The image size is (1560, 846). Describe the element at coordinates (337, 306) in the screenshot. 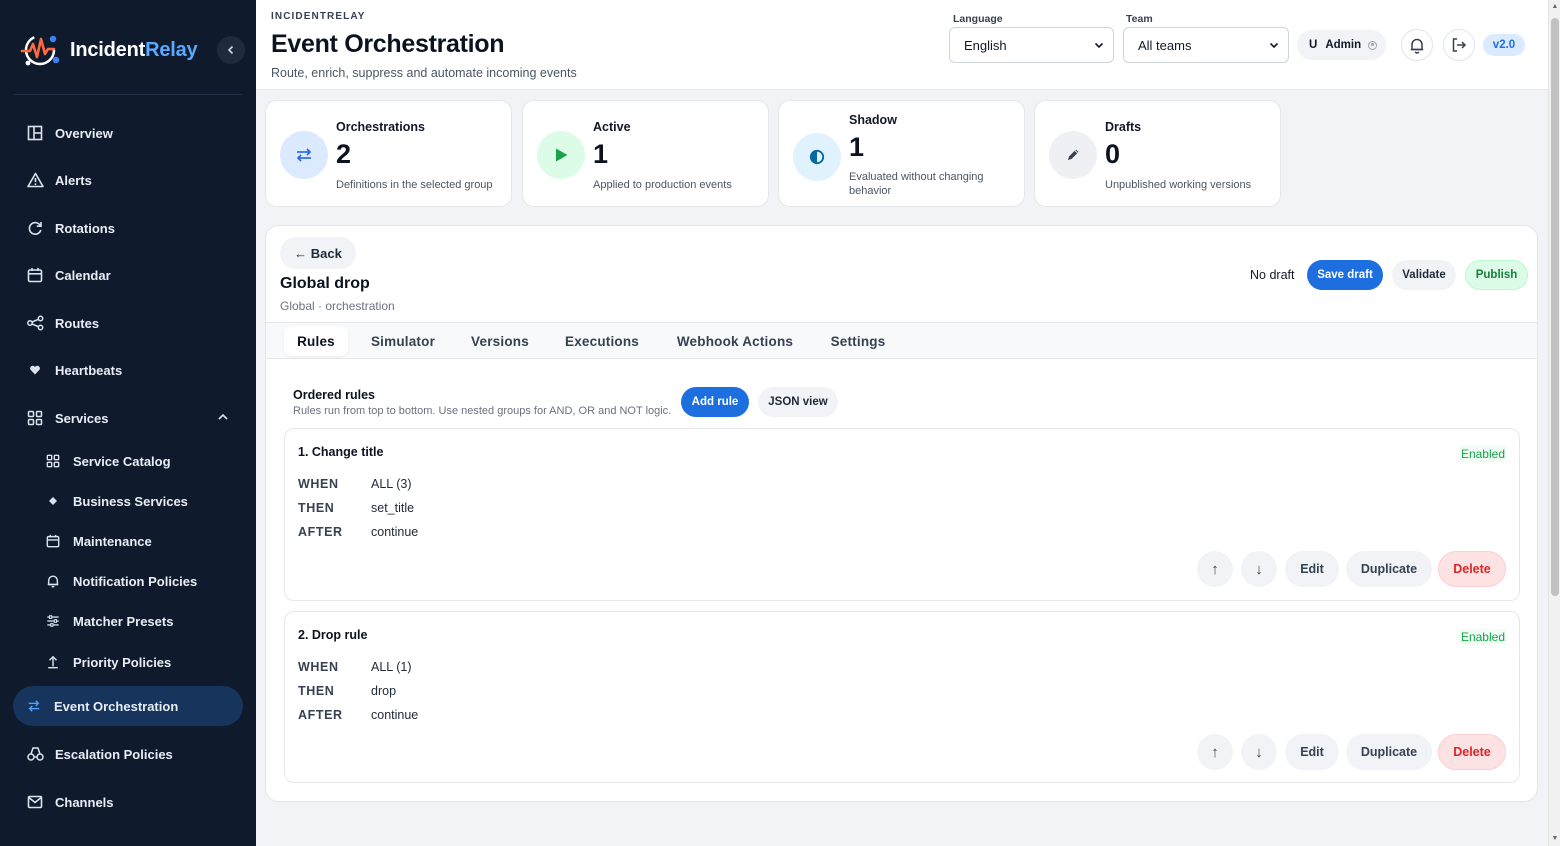

I see `orchestration-subtitle: Global · orchestration` at that location.